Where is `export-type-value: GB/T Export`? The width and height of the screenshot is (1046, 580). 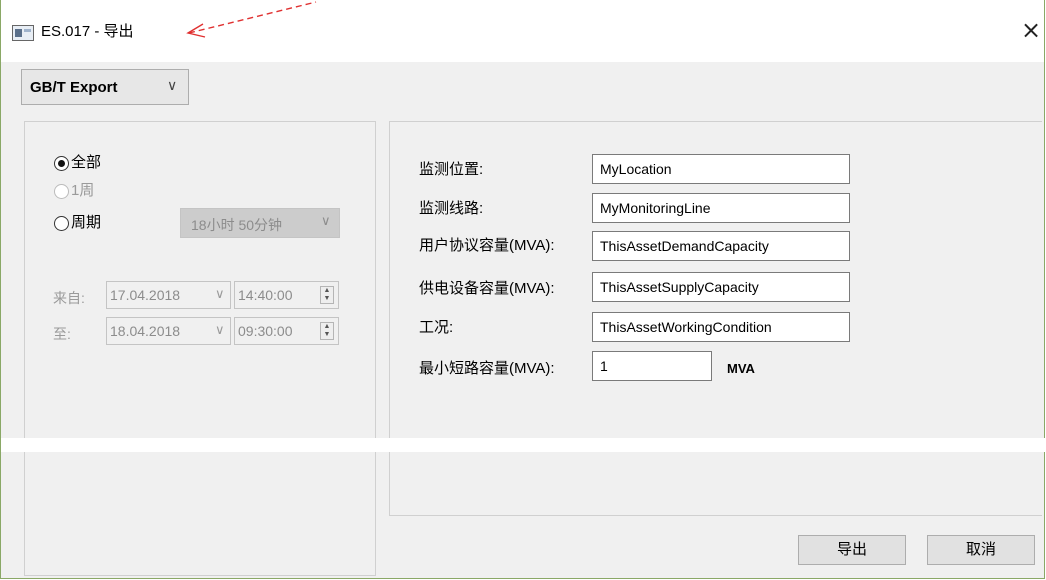
export-type-value: GB/T Export is located at coordinates (74, 87).